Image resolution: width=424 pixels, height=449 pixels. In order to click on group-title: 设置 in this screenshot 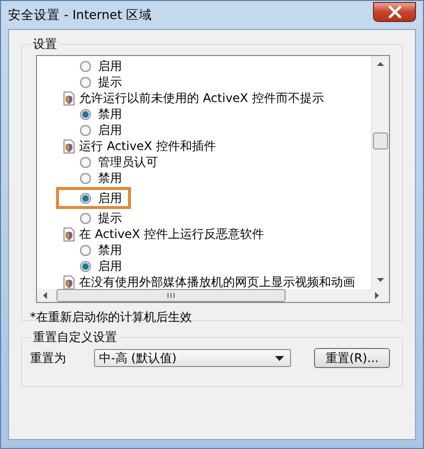, I will do `click(45, 44)`.